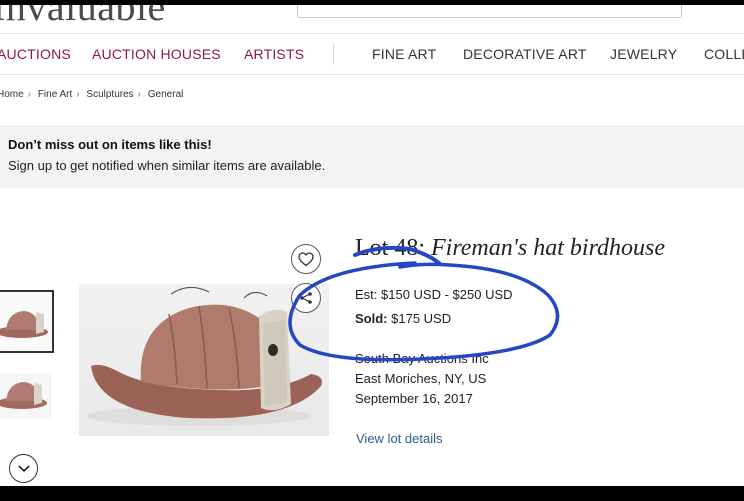 Image resolution: width=744 pixels, height=501 pixels. I want to click on sold-label: Sold:, so click(371, 318).